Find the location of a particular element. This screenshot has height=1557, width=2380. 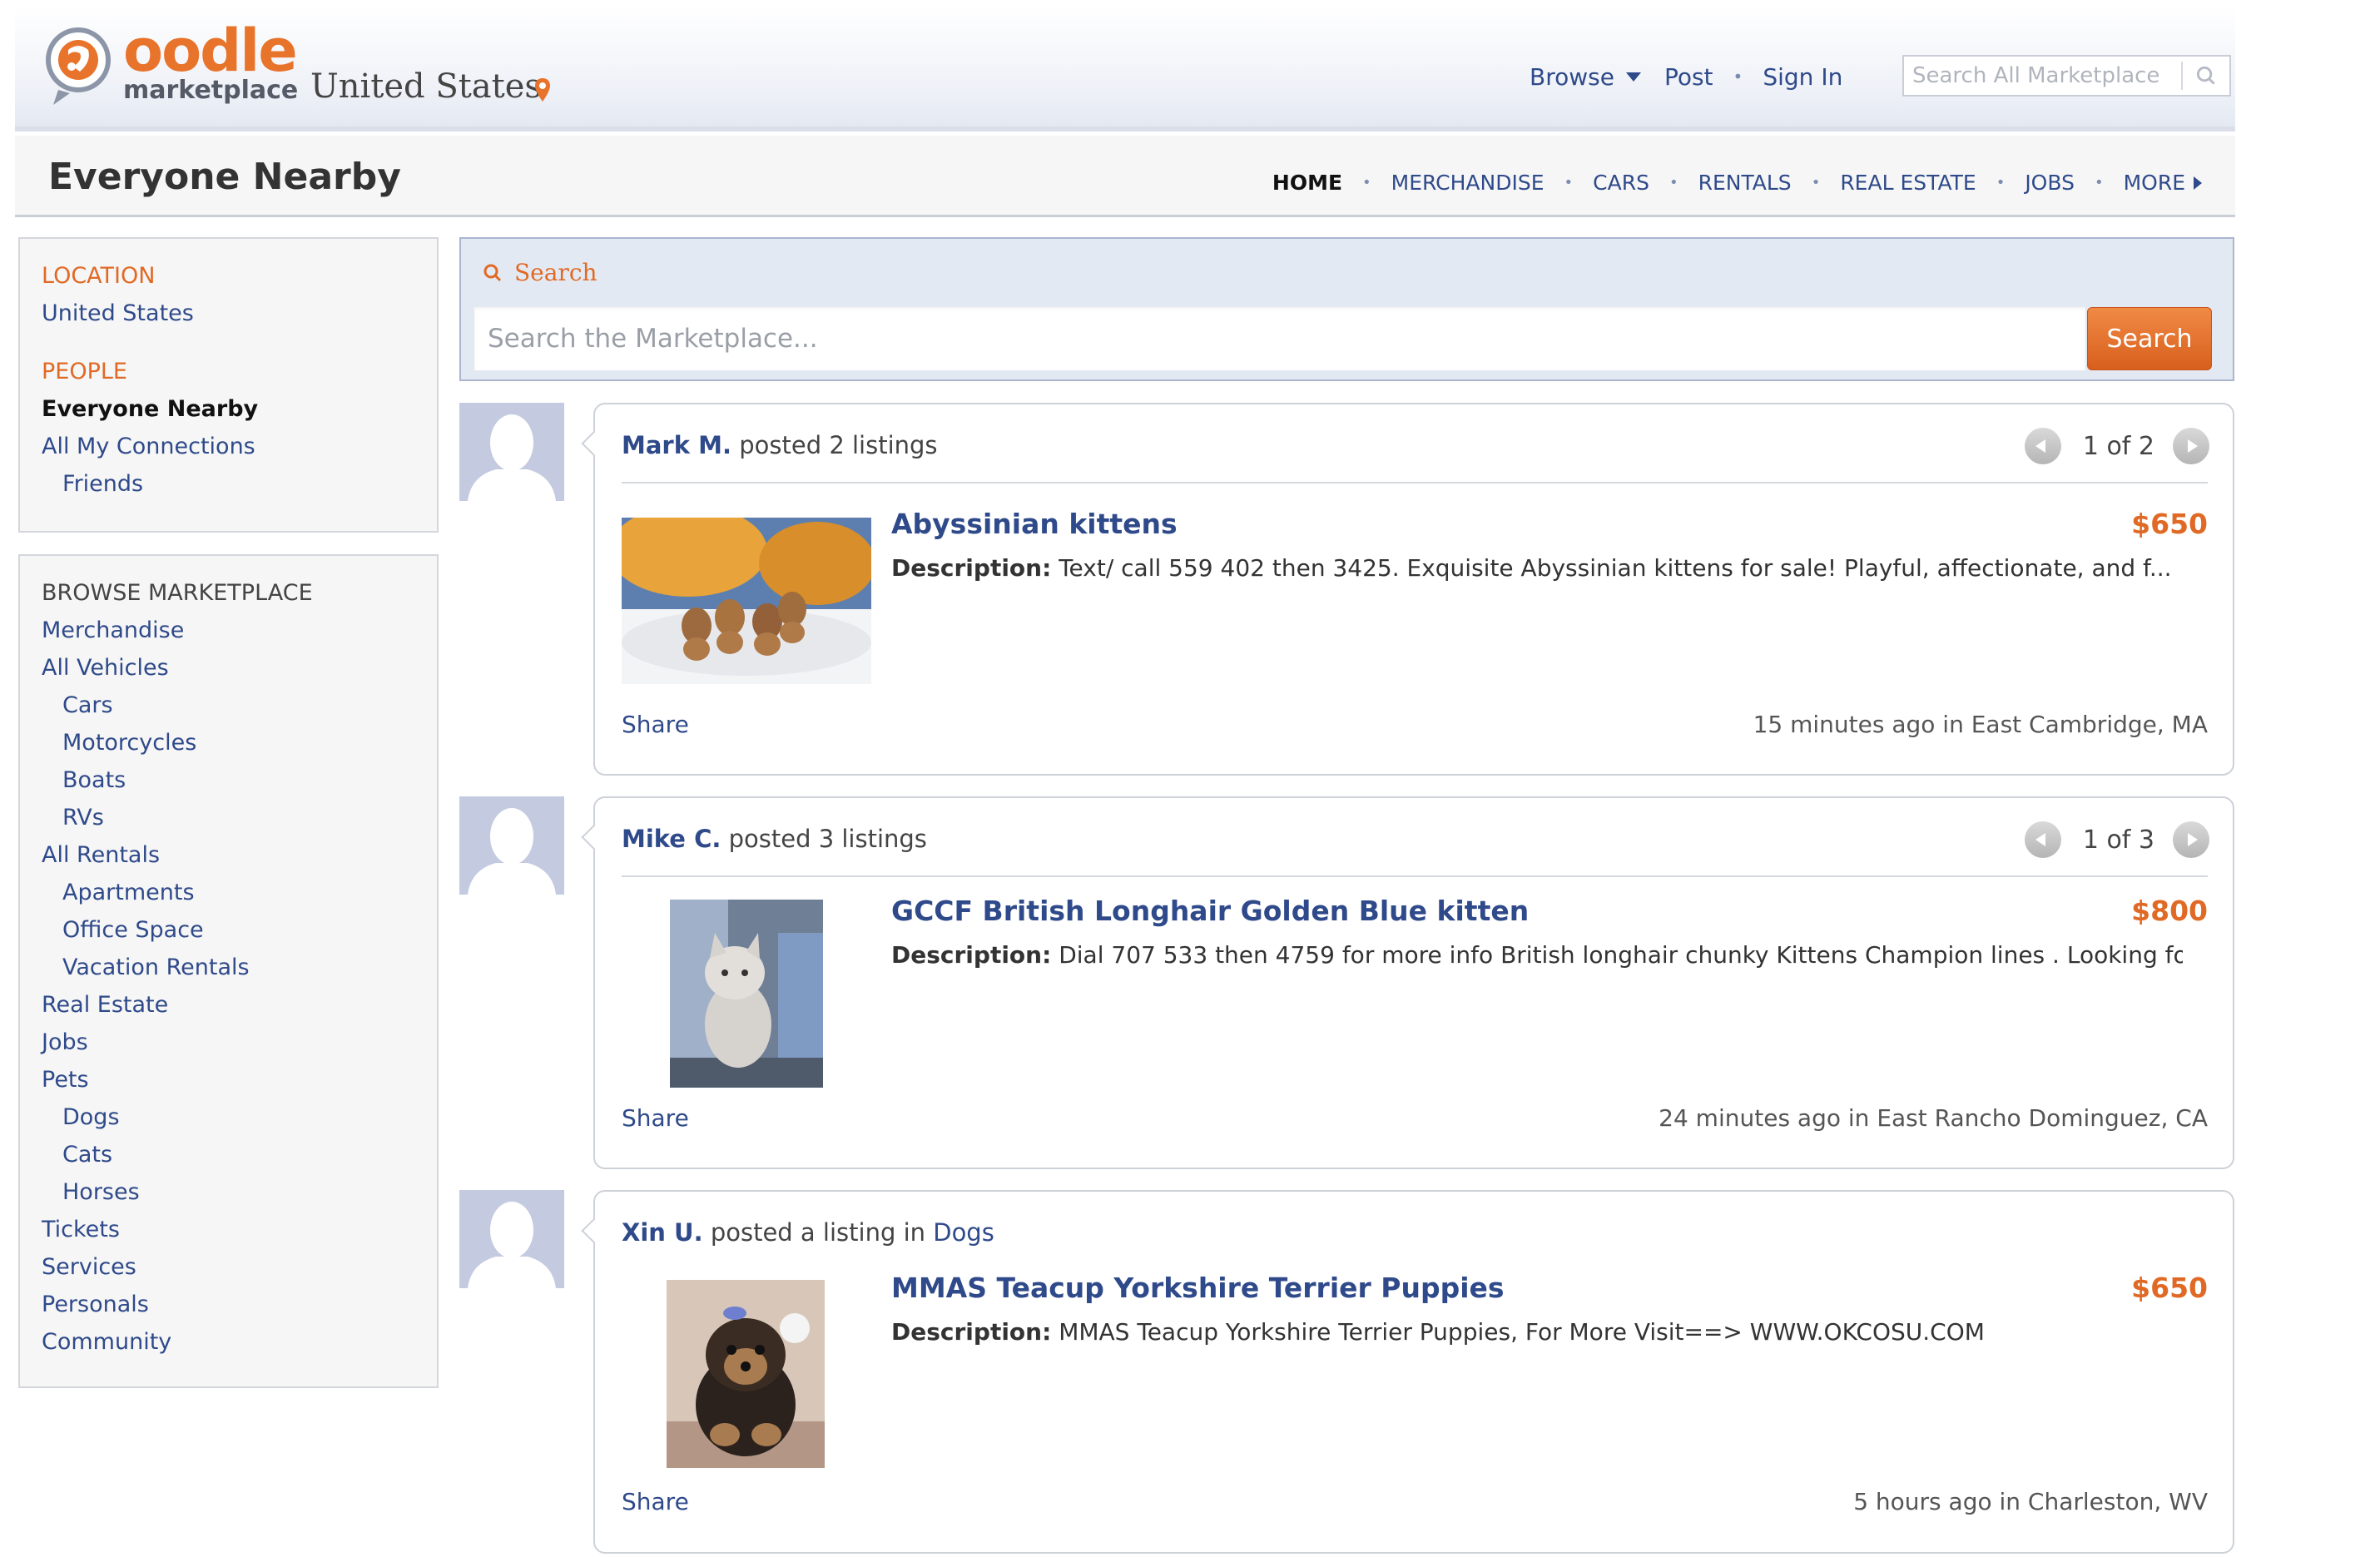

sidebar-item-motorcycles: Motorcycles is located at coordinates (177, 742).